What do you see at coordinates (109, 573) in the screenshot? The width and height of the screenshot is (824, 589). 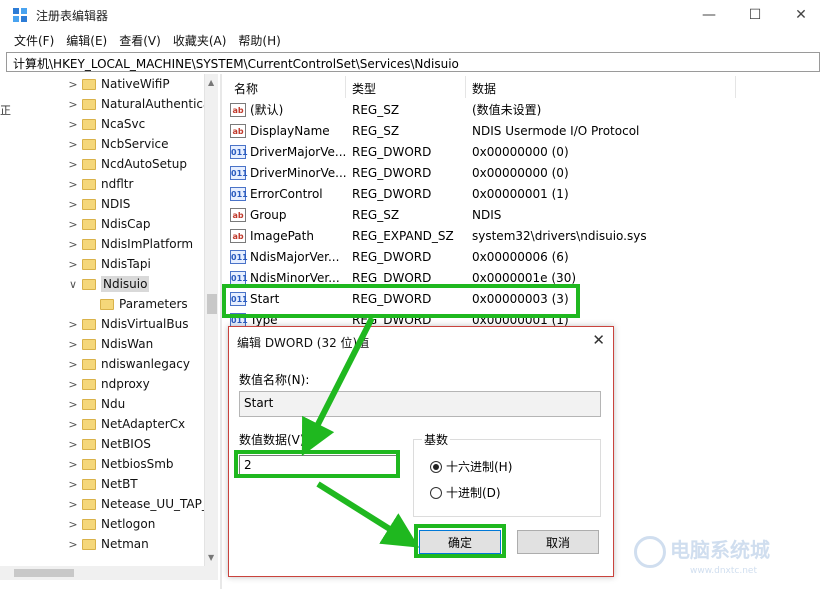 I see `tree-horizontal-scrollbar` at bounding box center [109, 573].